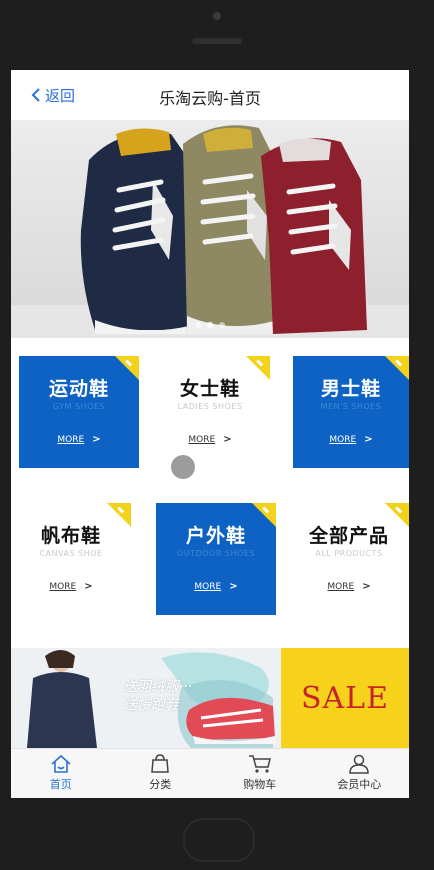 This screenshot has height=870, width=434. Describe the element at coordinates (217, 16) in the screenshot. I see `phone-camera` at that location.